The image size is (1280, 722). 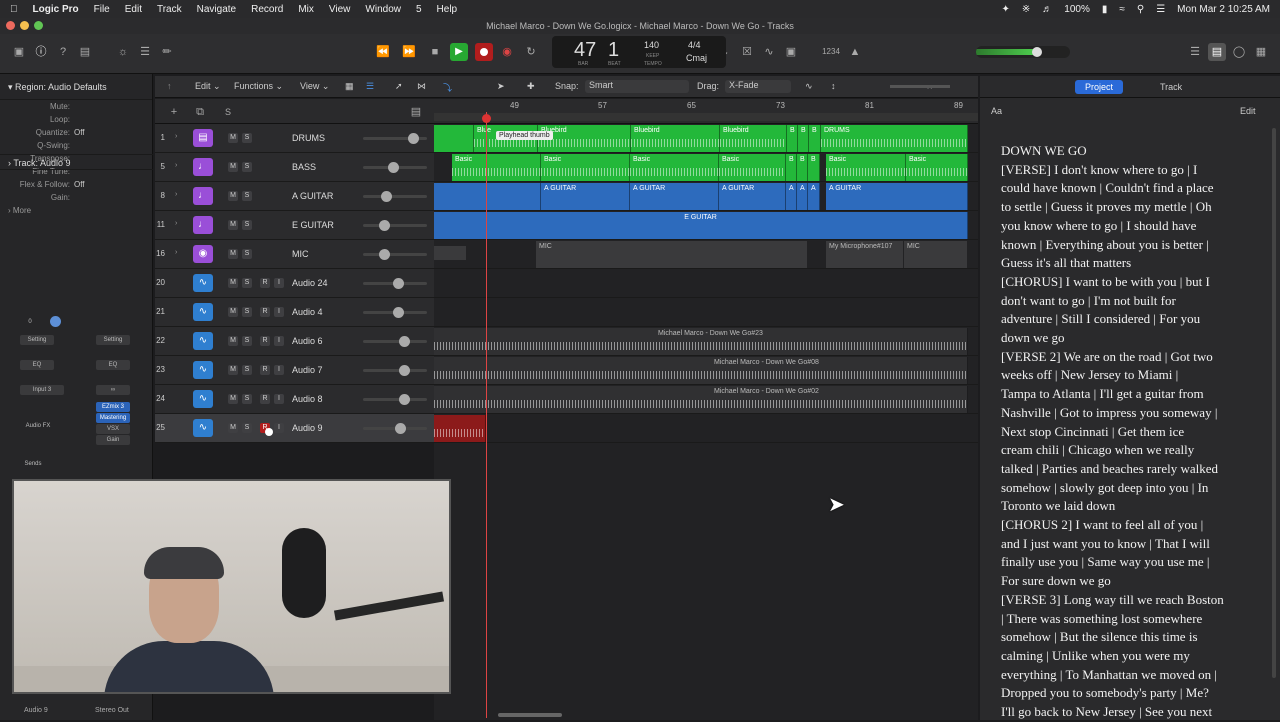 I want to click on search-icon: ⚲, so click(x=1140, y=9).